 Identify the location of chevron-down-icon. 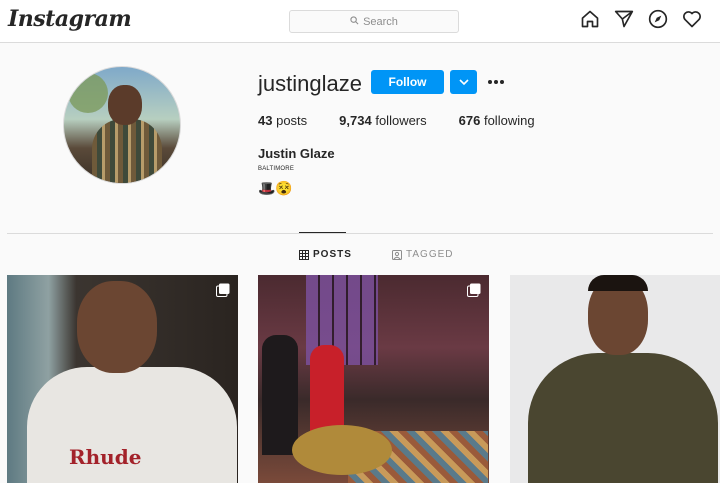
(463, 82).